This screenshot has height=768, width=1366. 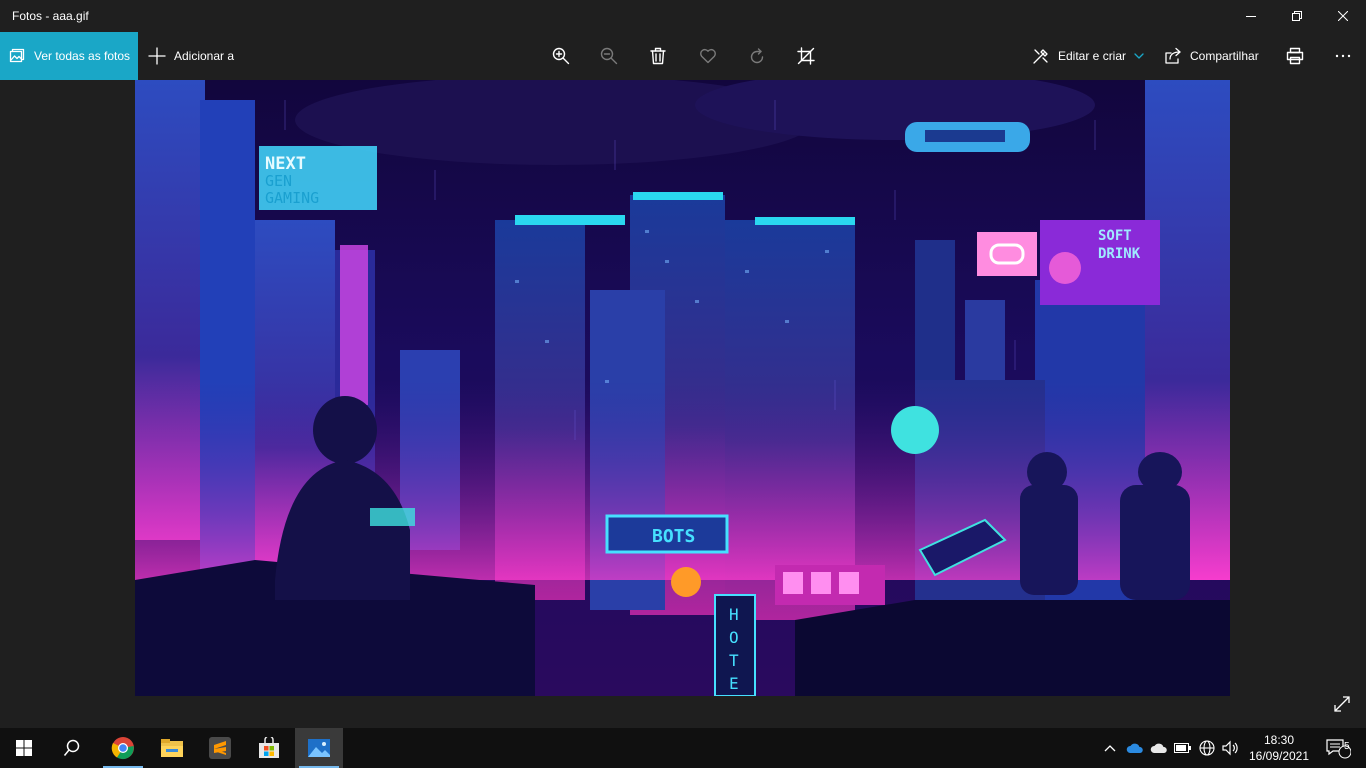 I want to click on taskbar-store, so click(x=269, y=748).